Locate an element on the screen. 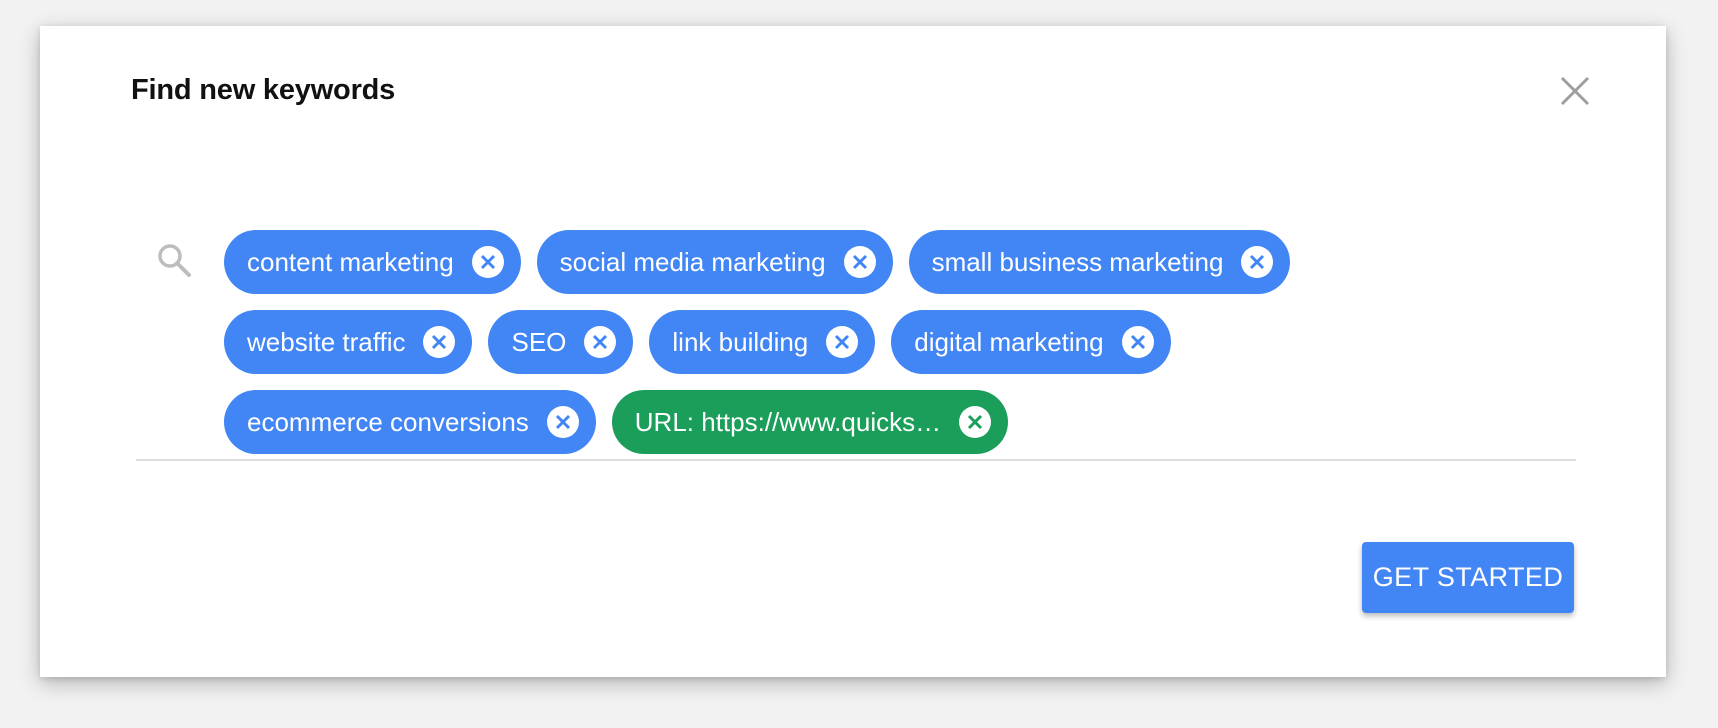  get-started-button: GET STARTED is located at coordinates (1468, 577).